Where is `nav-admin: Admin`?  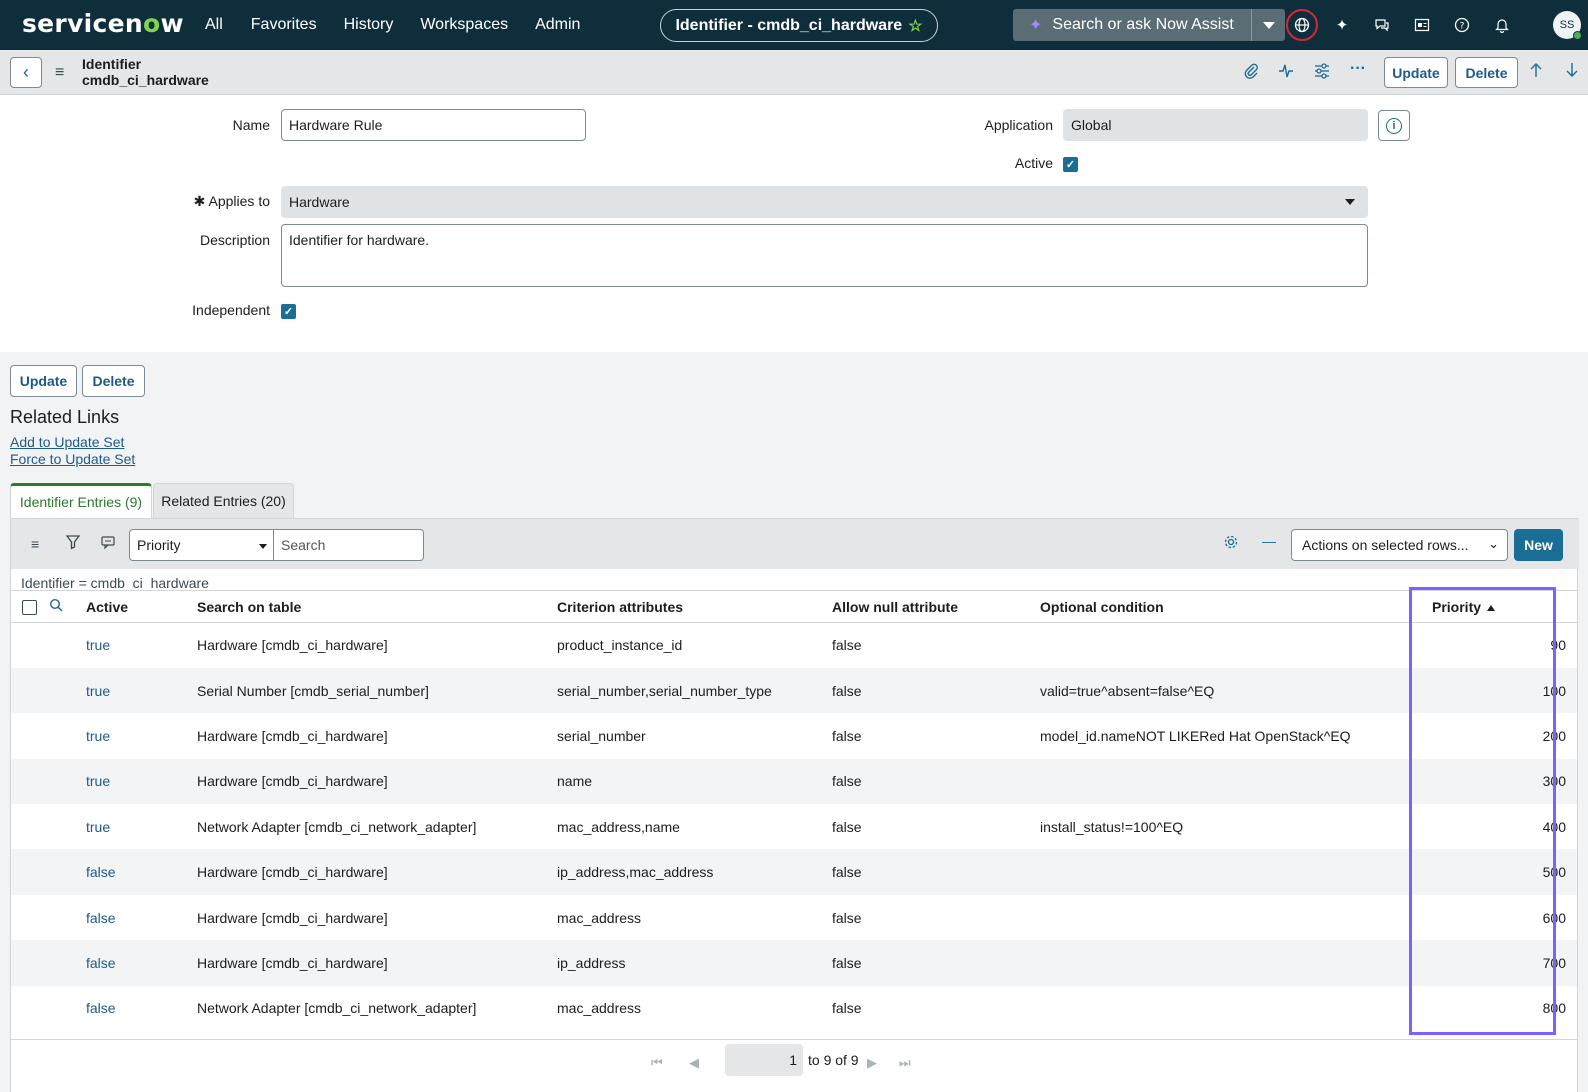
nav-admin: Admin is located at coordinates (557, 25).